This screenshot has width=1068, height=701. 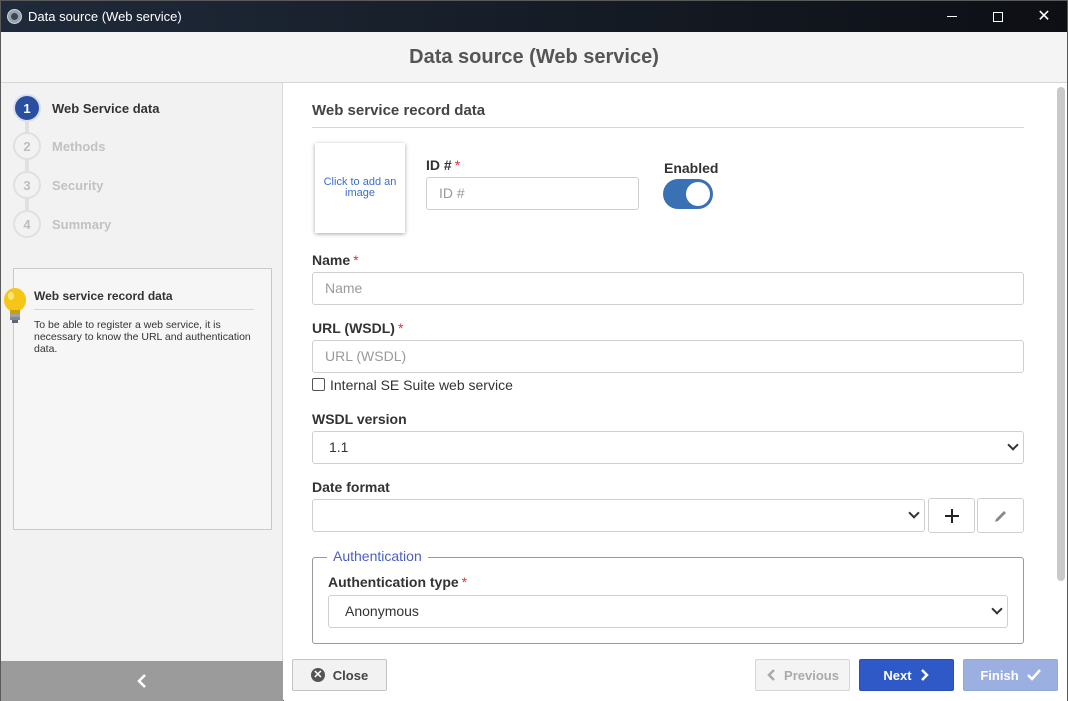 What do you see at coordinates (618, 515) in the screenshot?
I see `date-format-select` at bounding box center [618, 515].